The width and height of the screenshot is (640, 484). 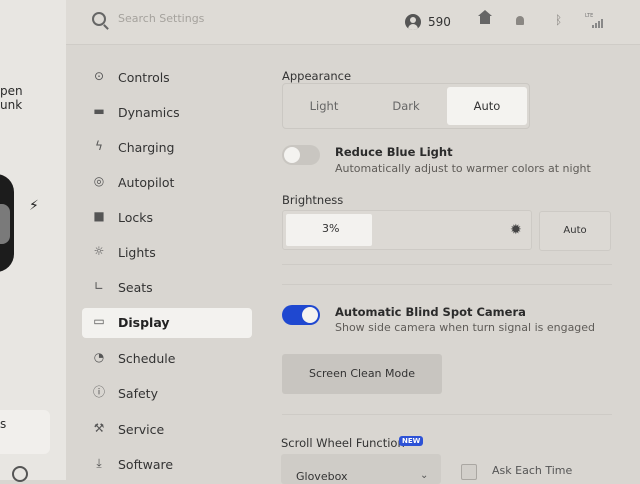 I want to click on vehicle-label-line2: unk, so click(x=11, y=105).